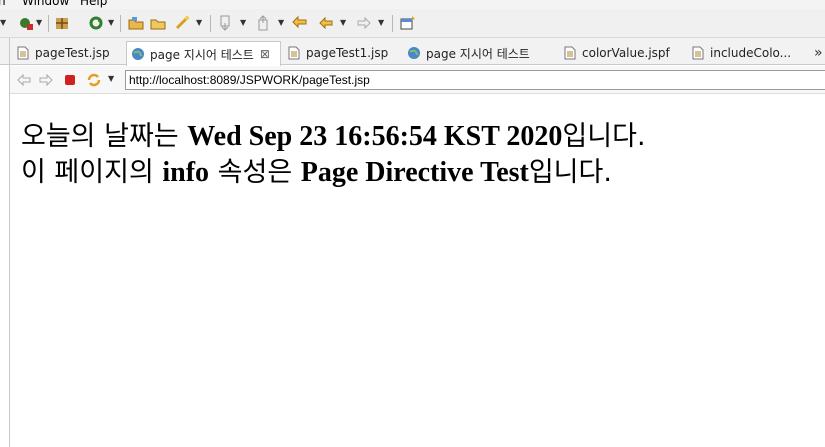 This screenshot has height=447, width=825. I want to click on stop-icon, so click(70, 80).